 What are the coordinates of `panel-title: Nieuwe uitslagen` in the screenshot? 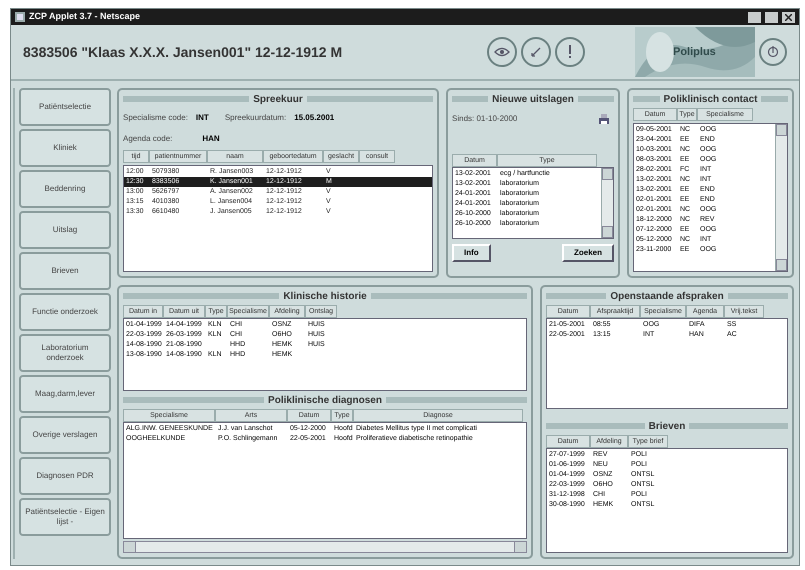 It's located at (533, 99).